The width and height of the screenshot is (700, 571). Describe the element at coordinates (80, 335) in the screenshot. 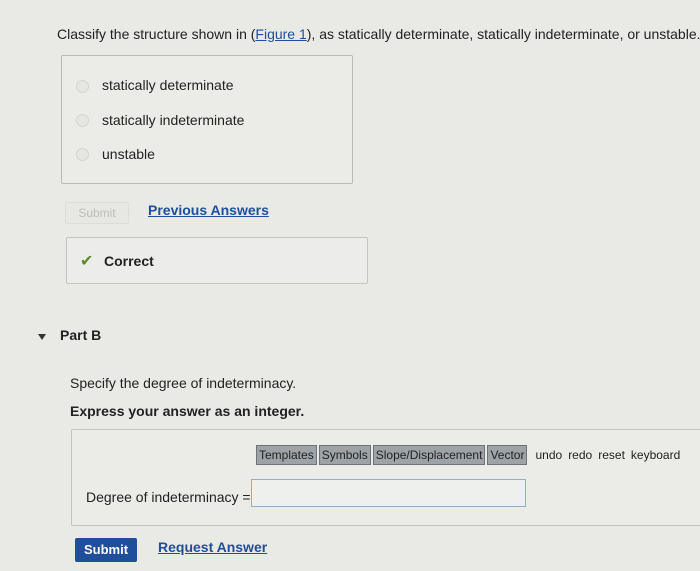

I see `part-b-title: Part B` at that location.